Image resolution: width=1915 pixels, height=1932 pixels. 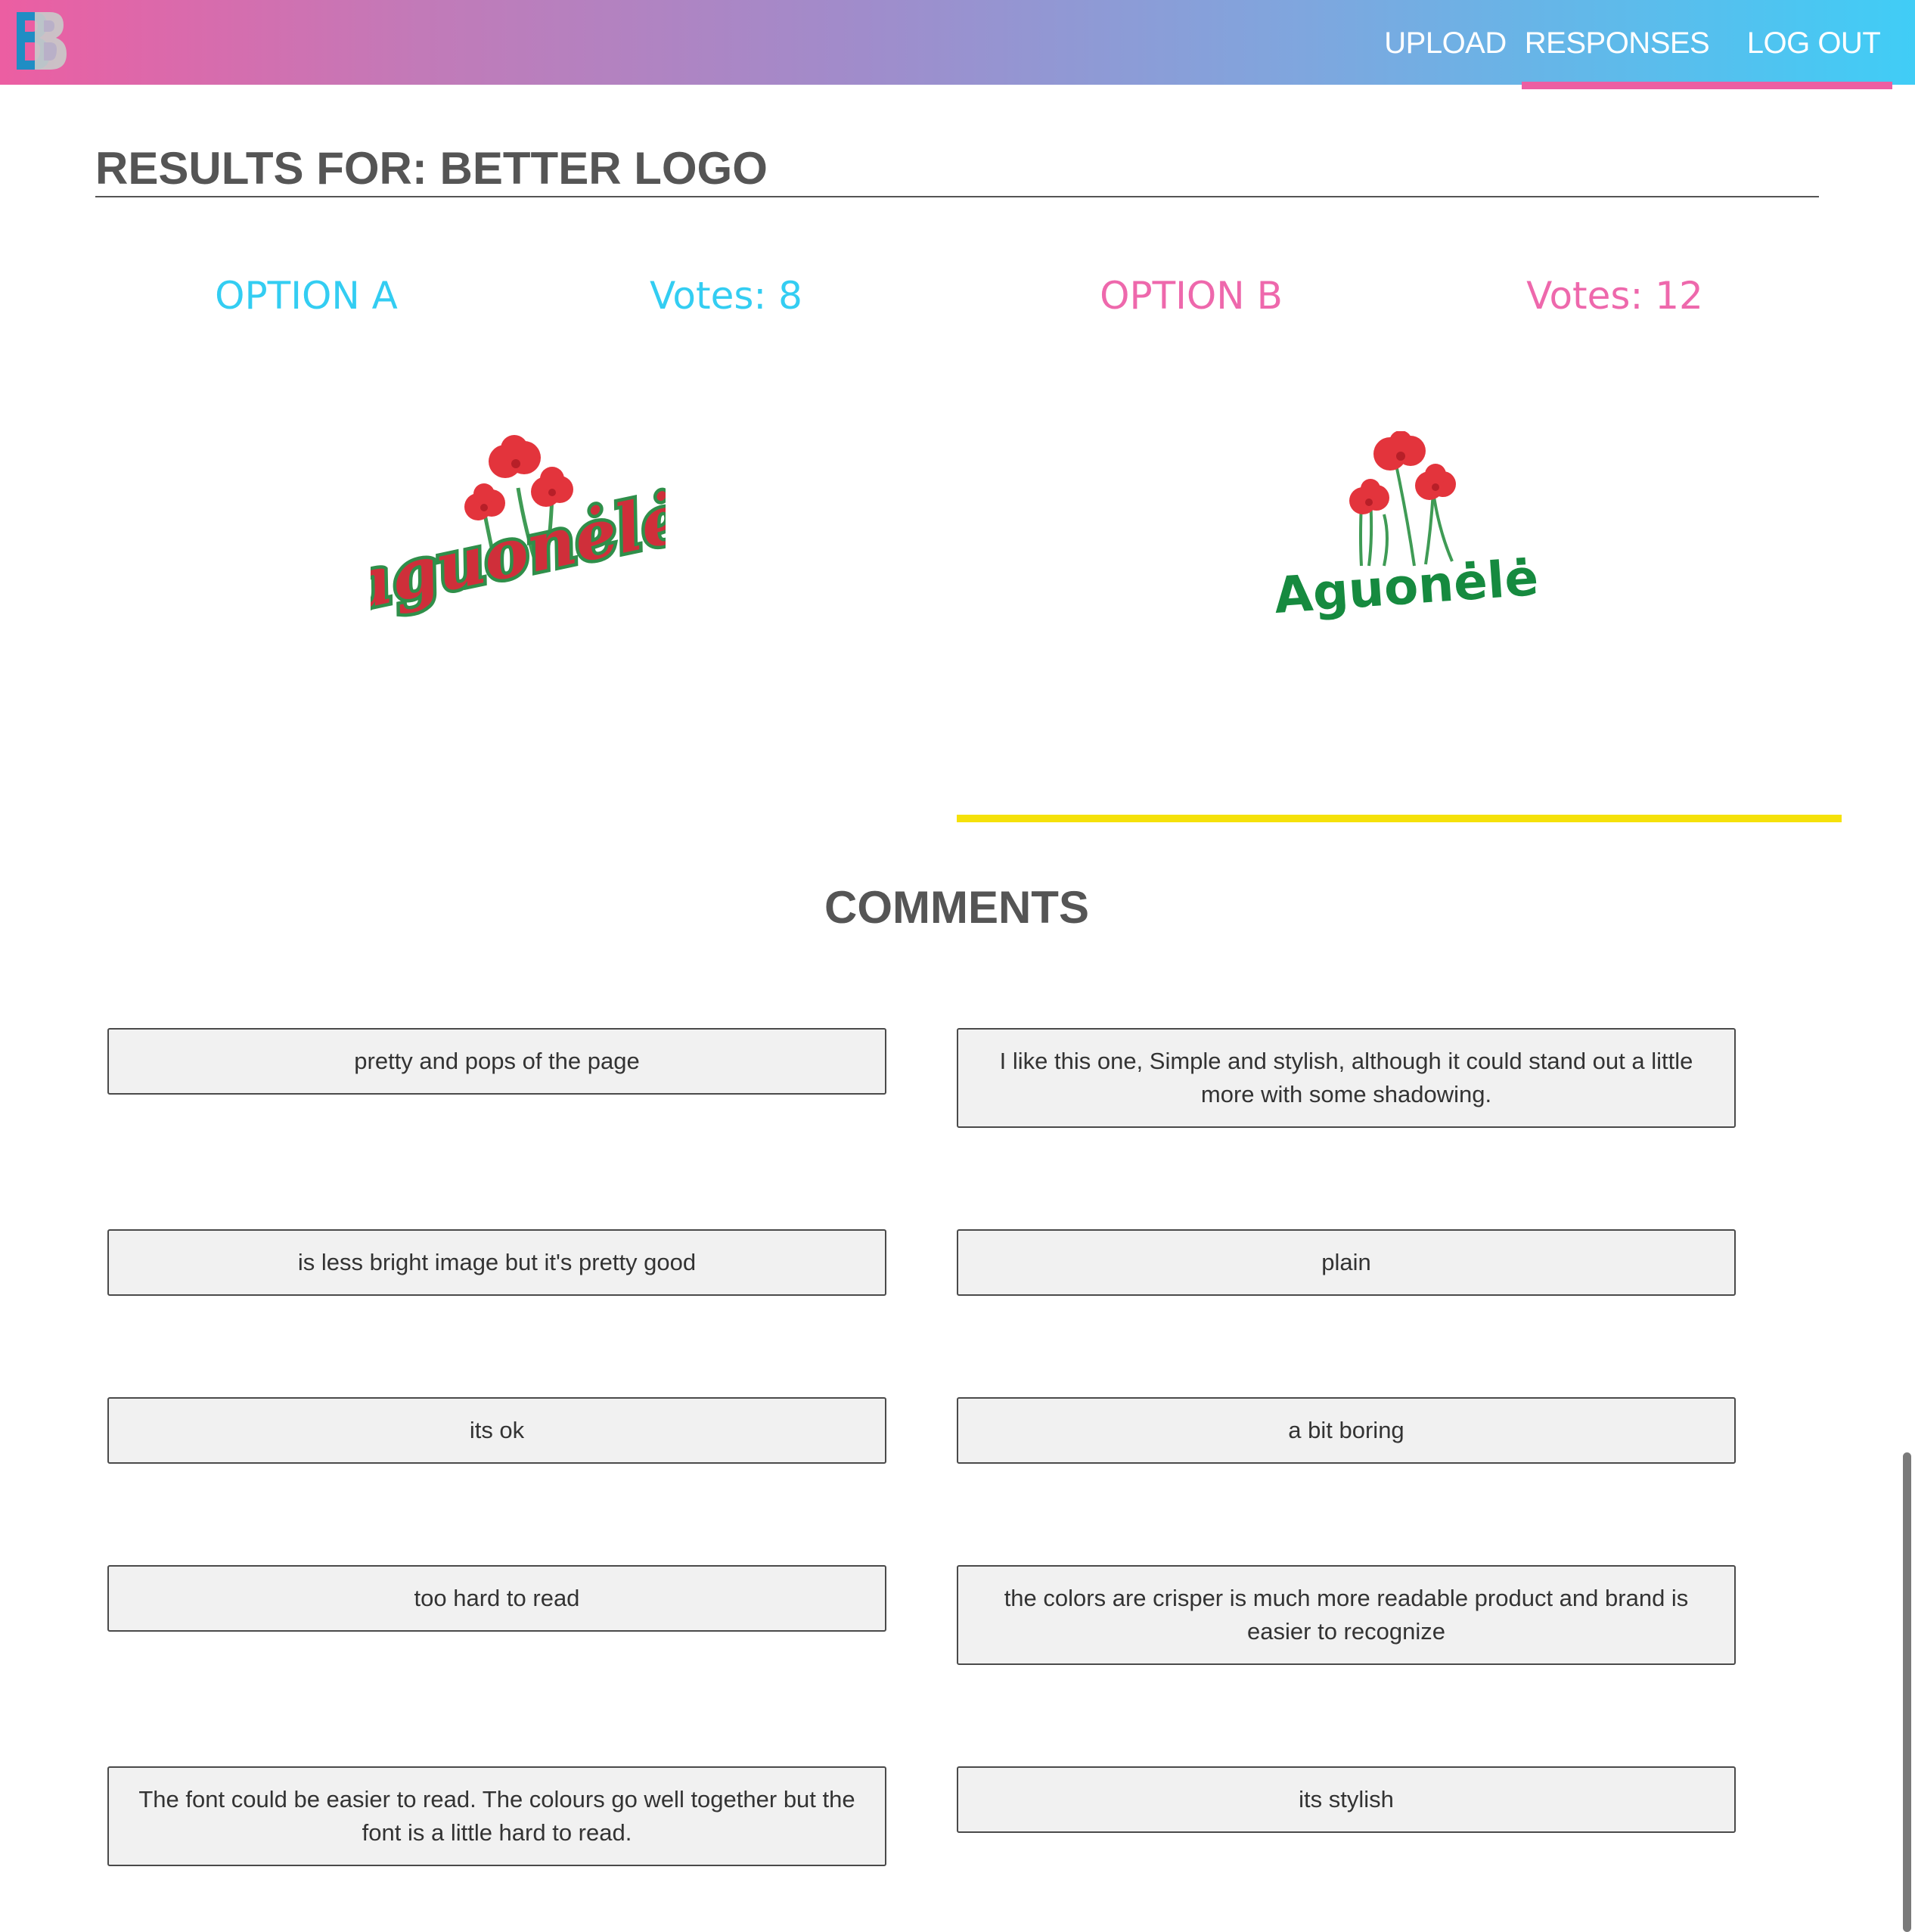 What do you see at coordinates (496, 1598) in the screenshot?
I see `comment-option-a-4: too hard to read` at bounding box center [496, 1598].